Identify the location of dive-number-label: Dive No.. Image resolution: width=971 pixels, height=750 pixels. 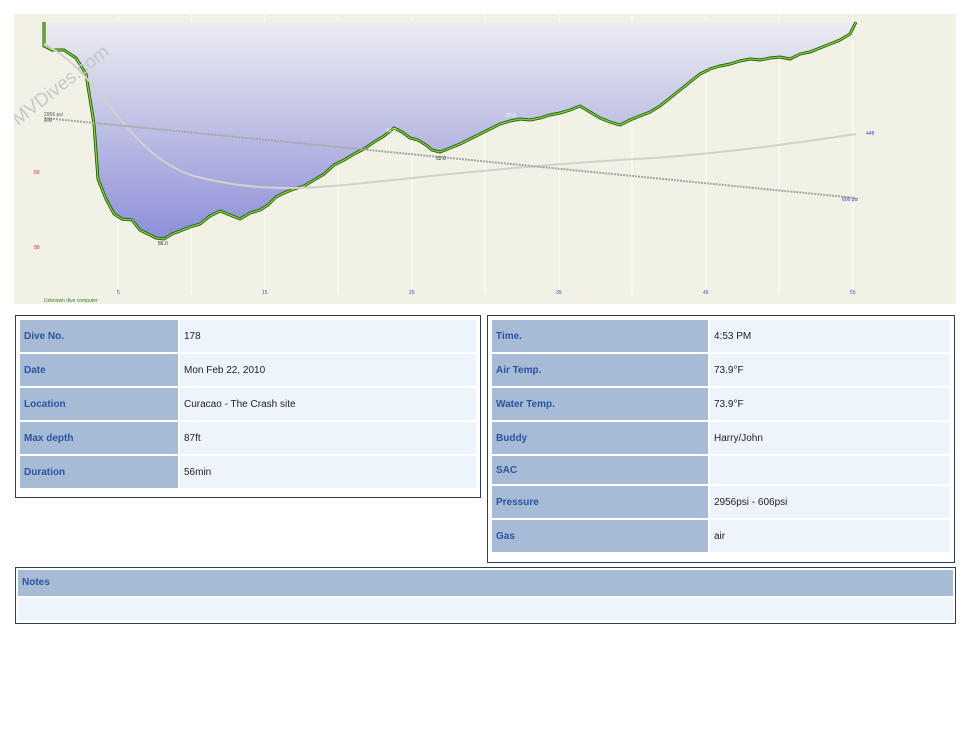
(99, 336).